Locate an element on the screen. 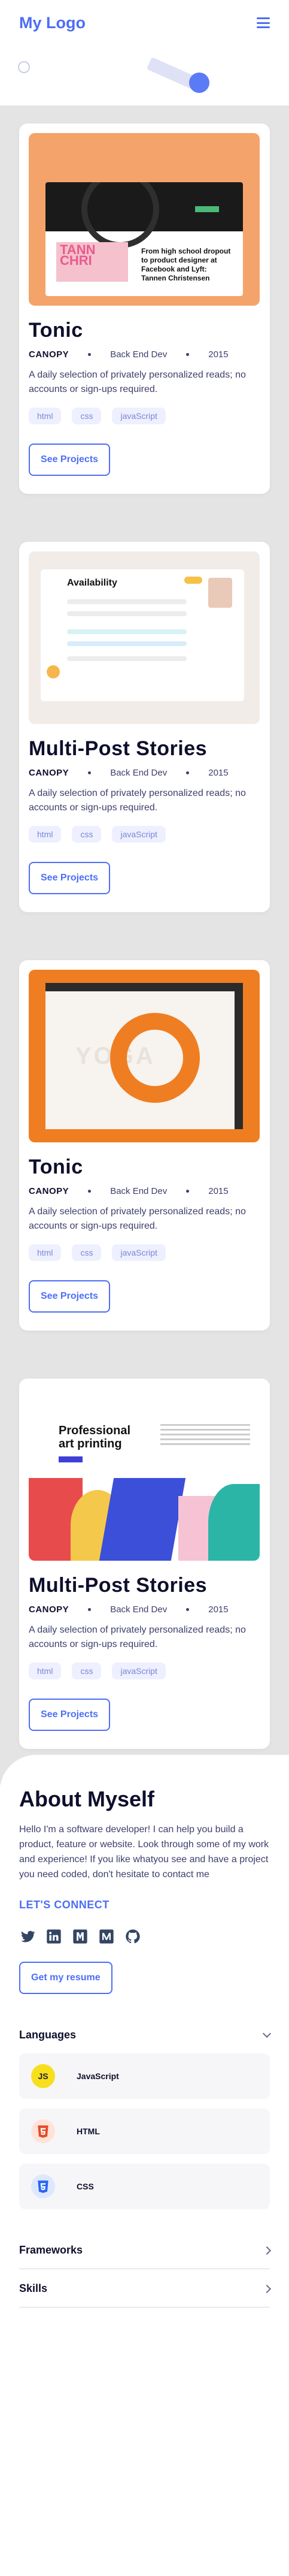 The image size is (289, 2576). languages-group: Languages JS JavaScript HTML CSS is located at coordinates (145, 2123).